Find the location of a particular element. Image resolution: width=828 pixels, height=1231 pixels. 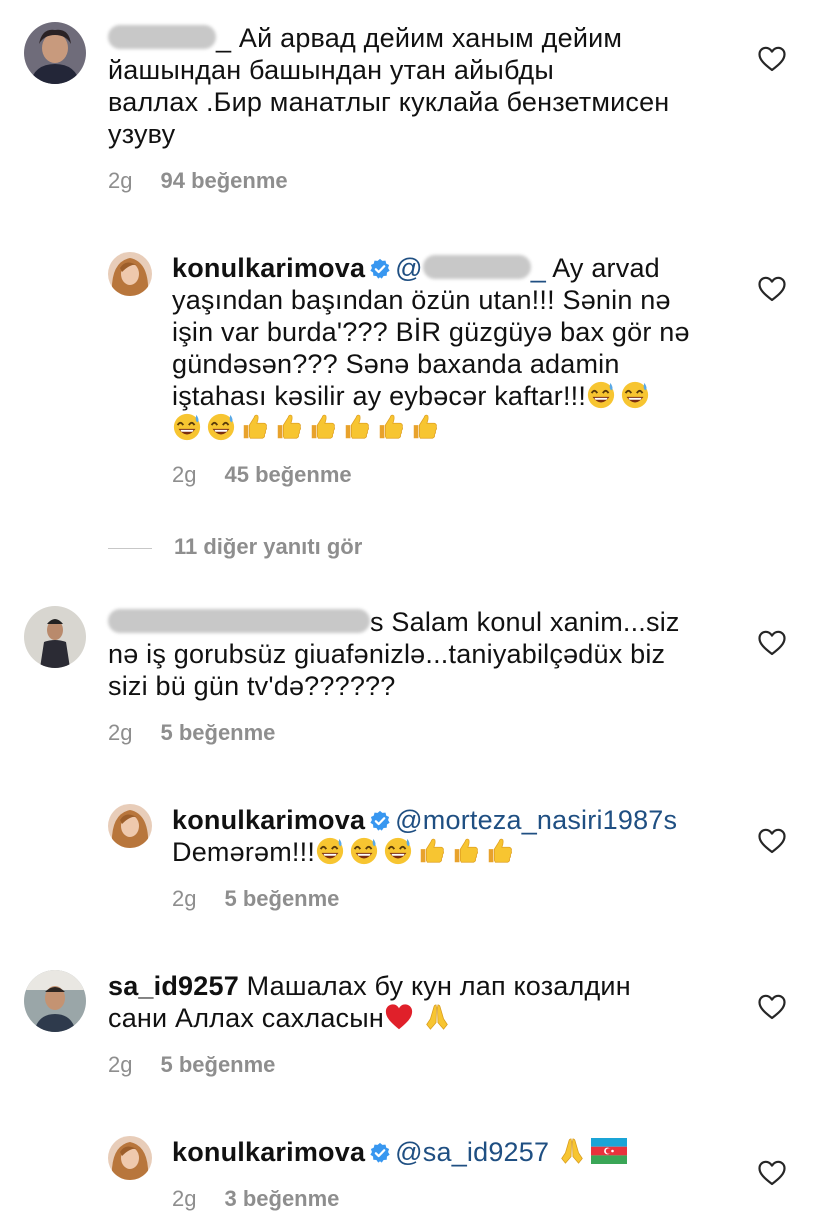

username: sa_id9257 is located at coordinates (173, 986).